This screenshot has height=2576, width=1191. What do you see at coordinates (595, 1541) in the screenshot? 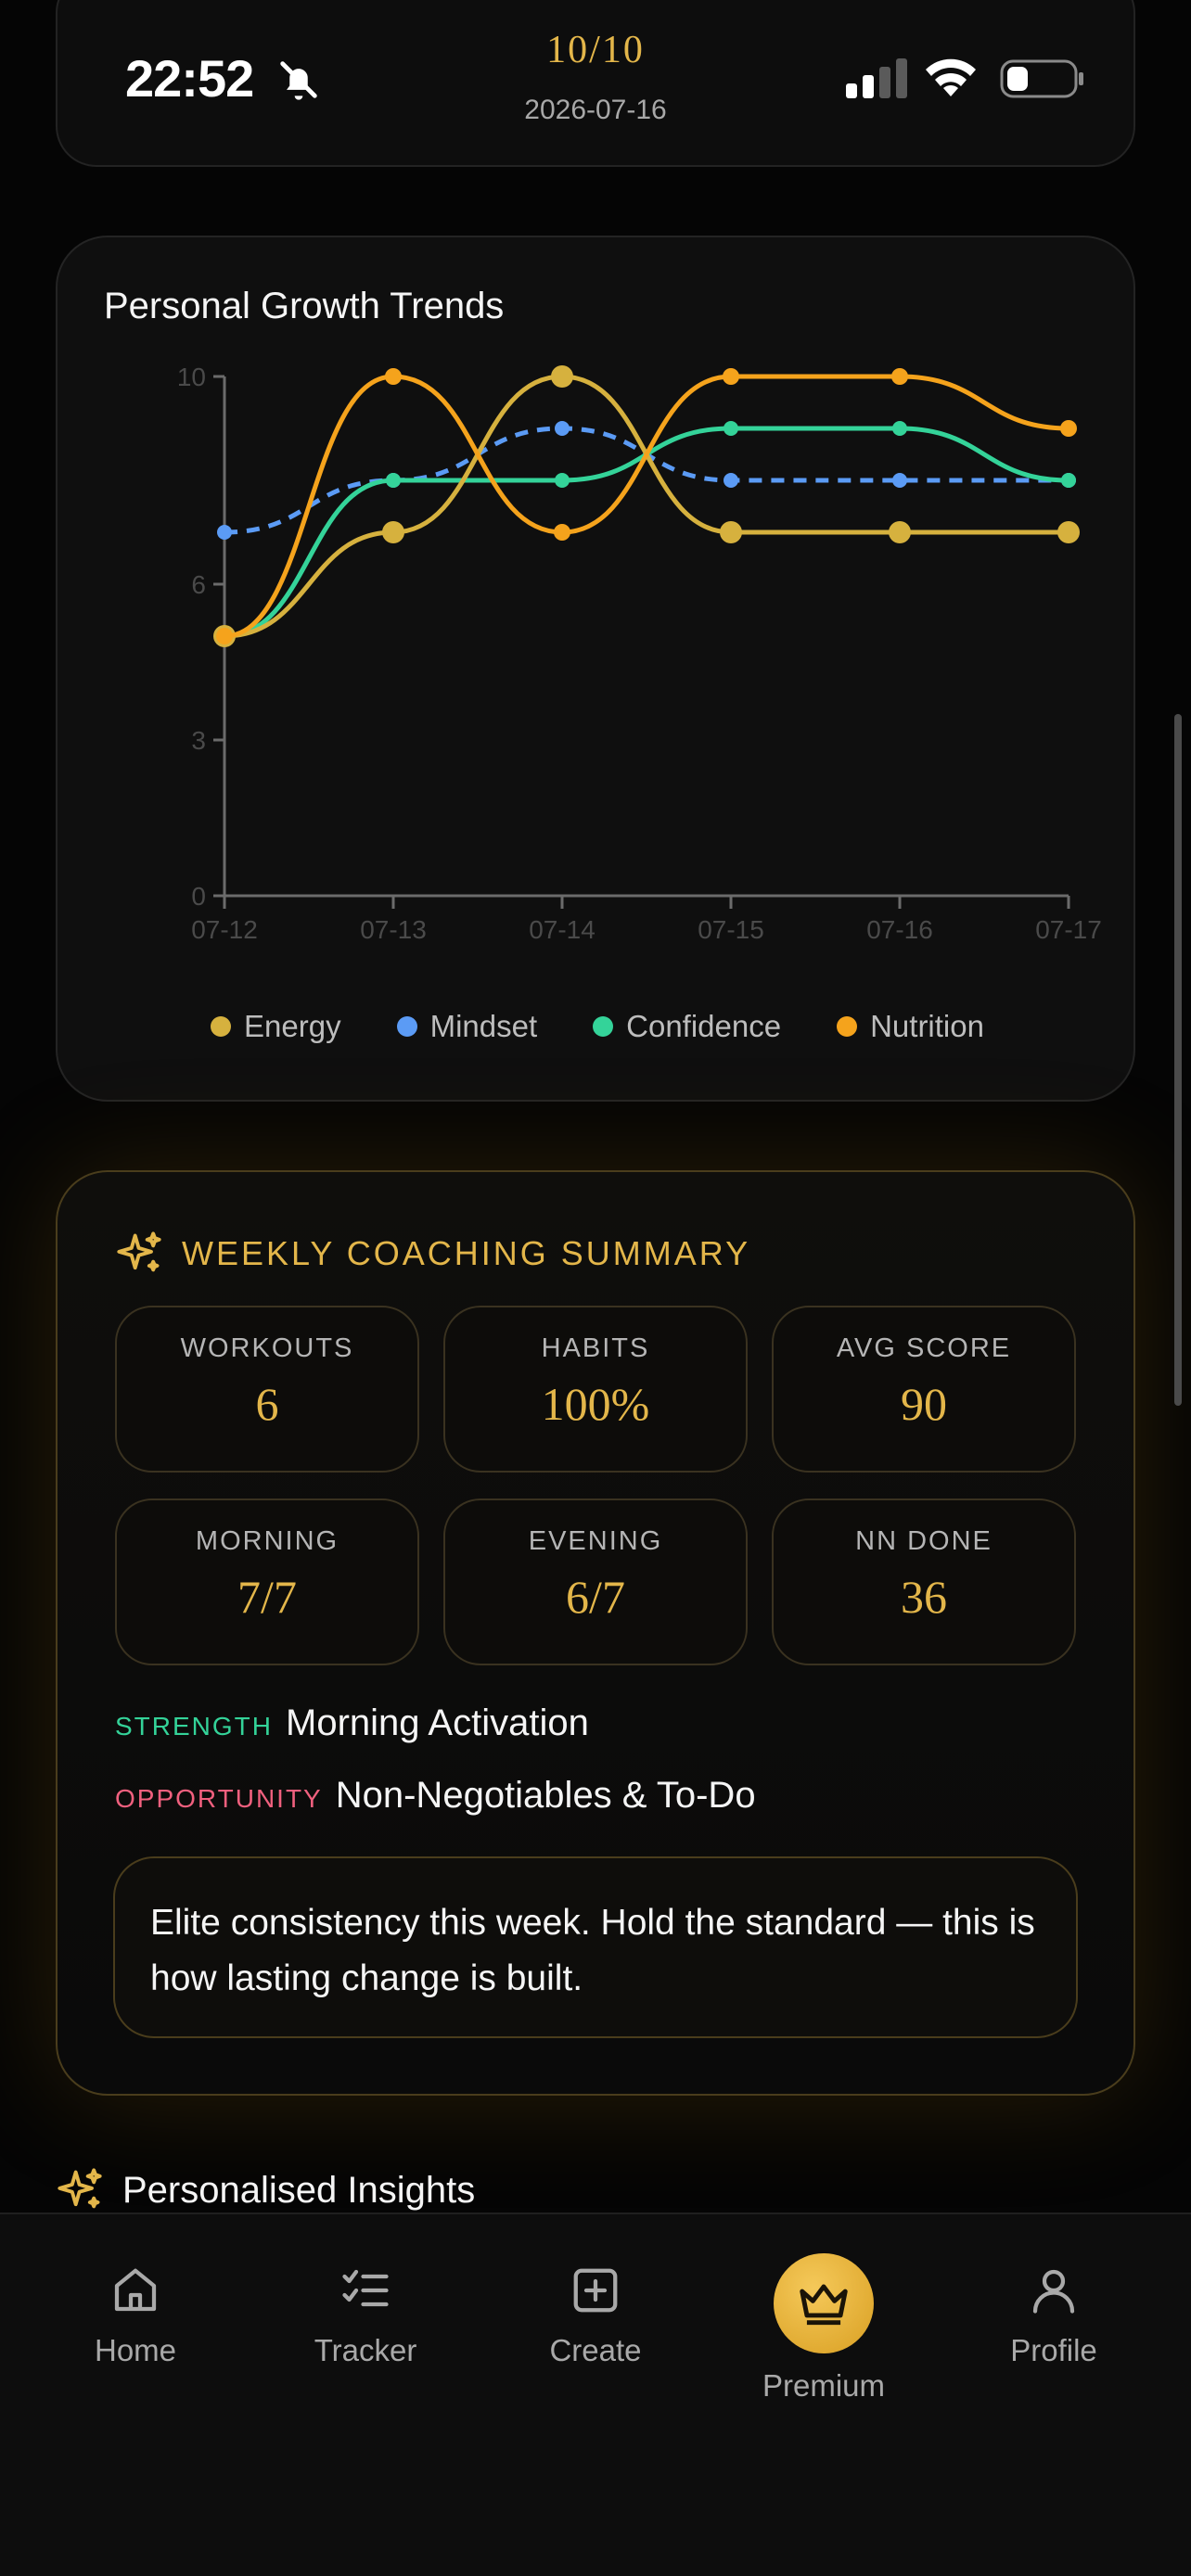
I see `stat-label: EVENING` at bounding box center [595, 1541].